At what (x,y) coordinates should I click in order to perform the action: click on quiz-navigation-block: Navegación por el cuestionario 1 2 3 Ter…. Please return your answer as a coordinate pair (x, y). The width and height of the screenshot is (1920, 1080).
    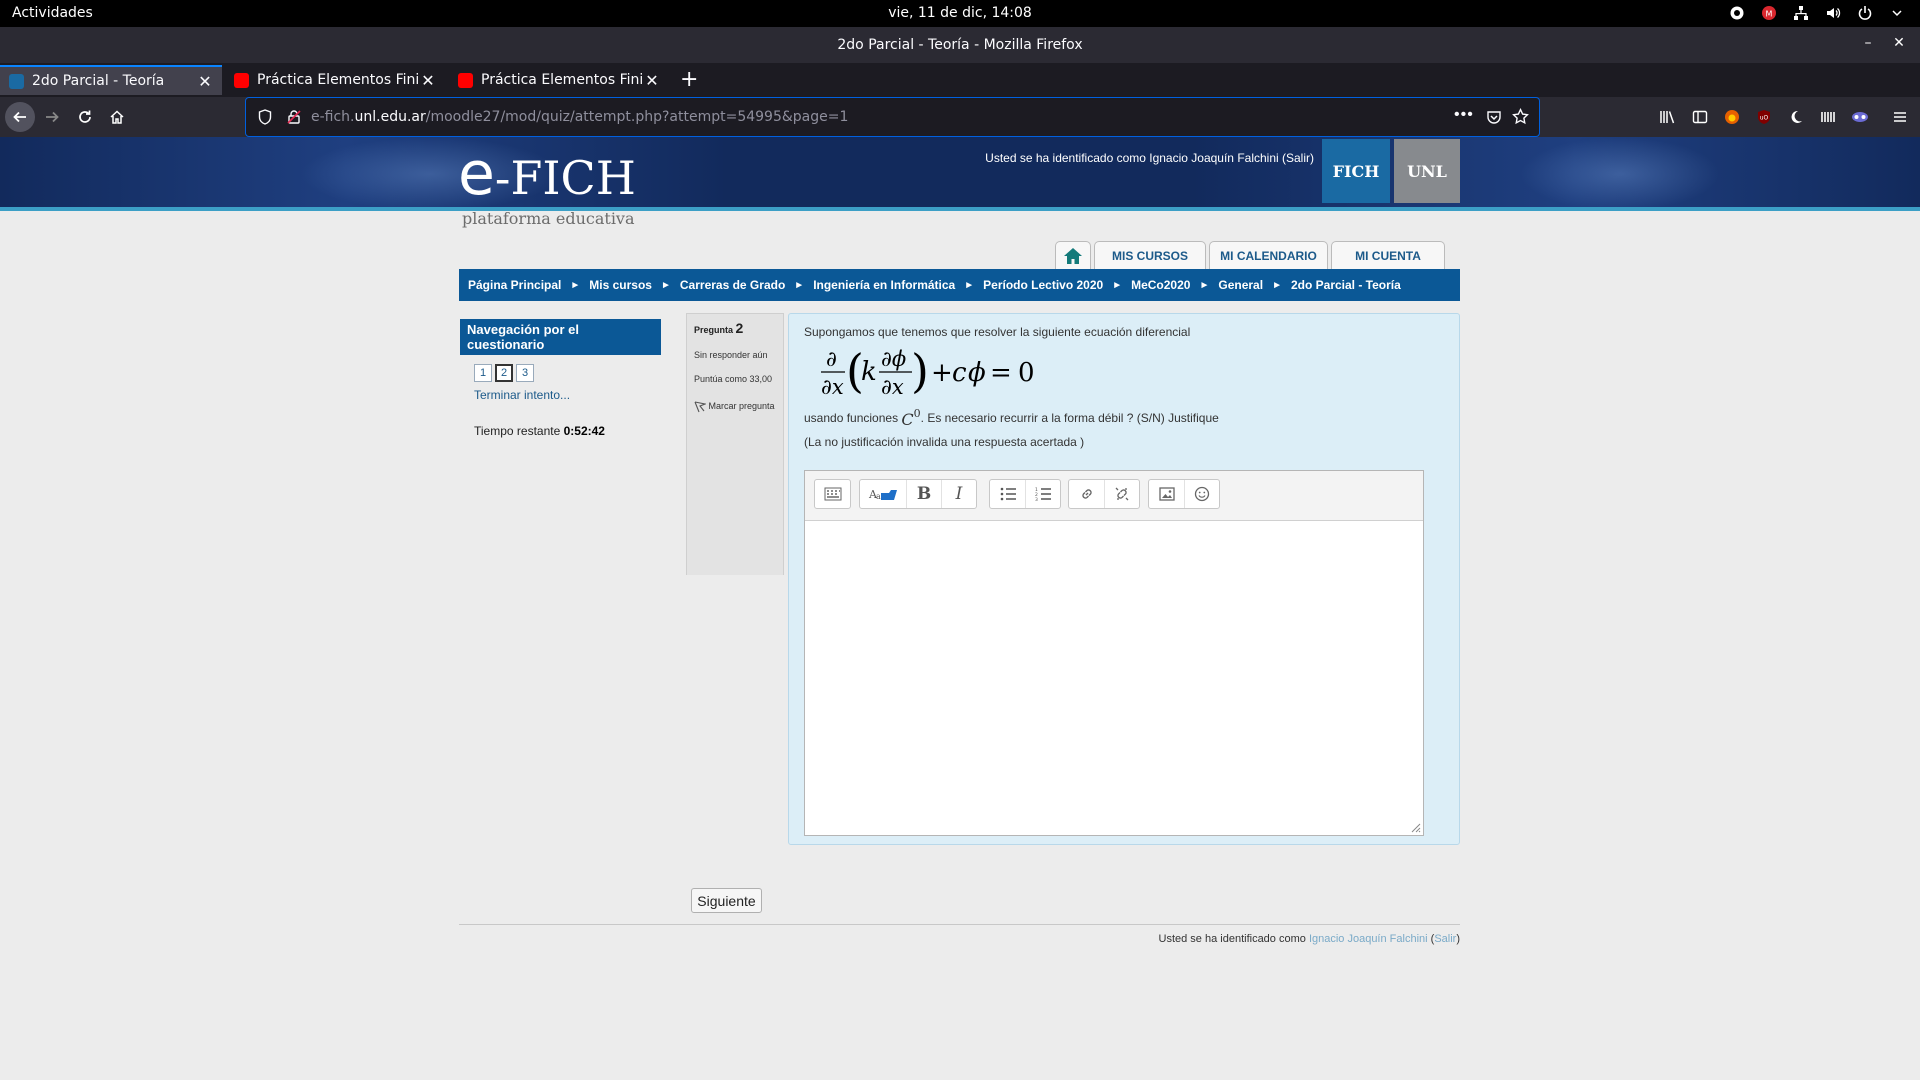
    Looking at the image, I should click on (560, 378).